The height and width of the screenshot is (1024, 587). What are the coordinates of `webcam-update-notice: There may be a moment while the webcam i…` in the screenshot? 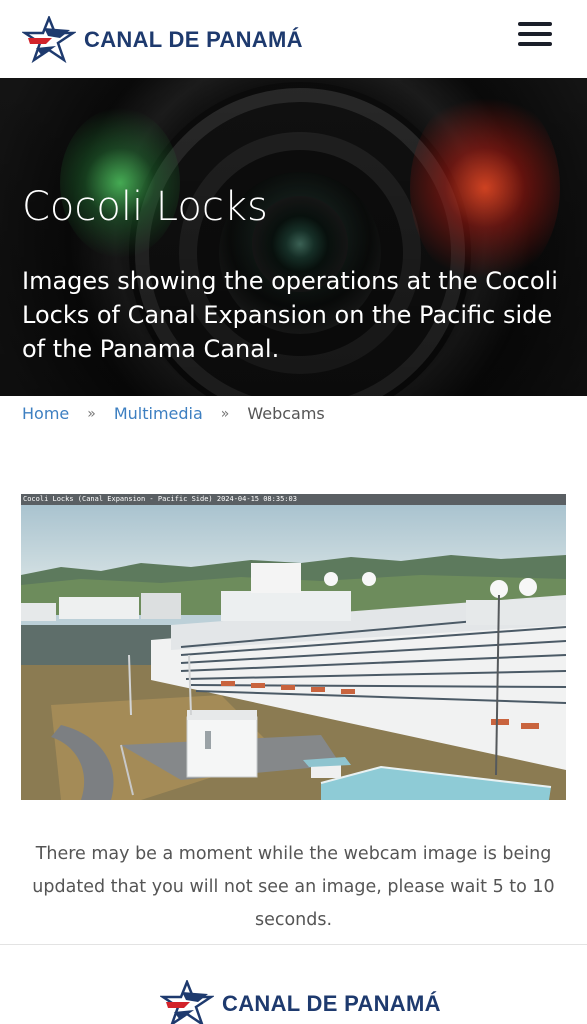 It's located at (293, 887).